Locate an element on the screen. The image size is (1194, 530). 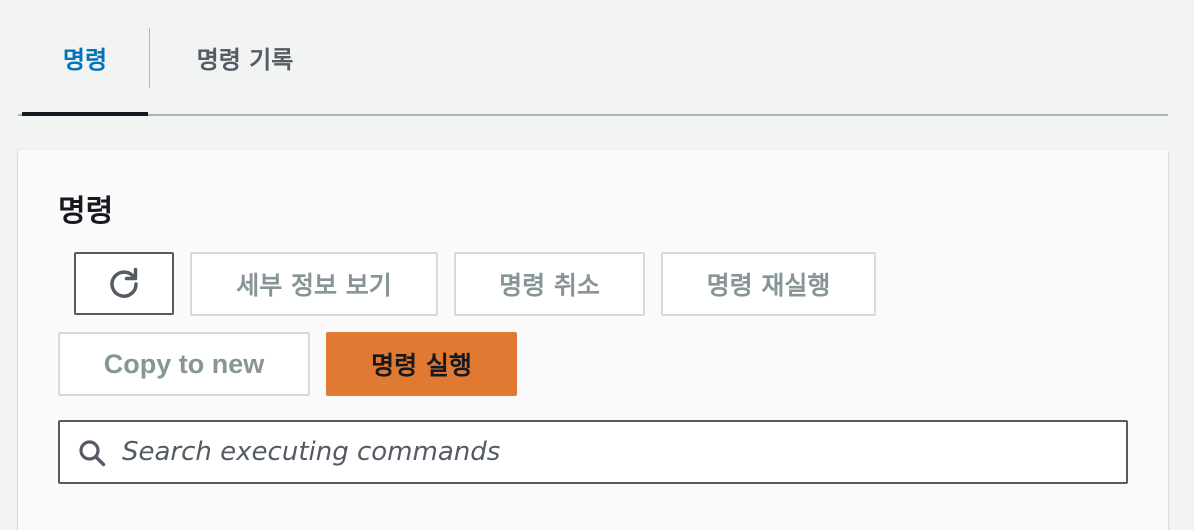
cancel-command-button: 명령 취소 is located at coordinates (549, 284).